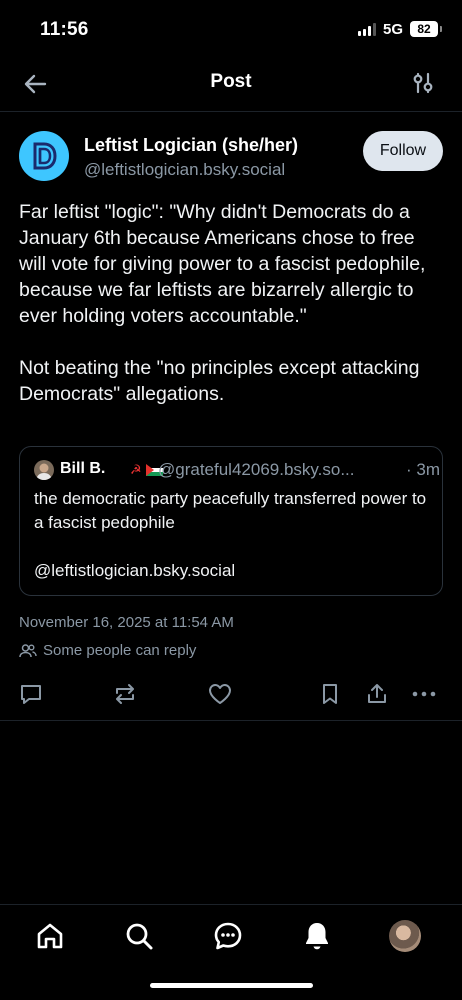 This screenshot has width=462, height=1000. I want to click on quote-author-avatar, so click(44, 470).